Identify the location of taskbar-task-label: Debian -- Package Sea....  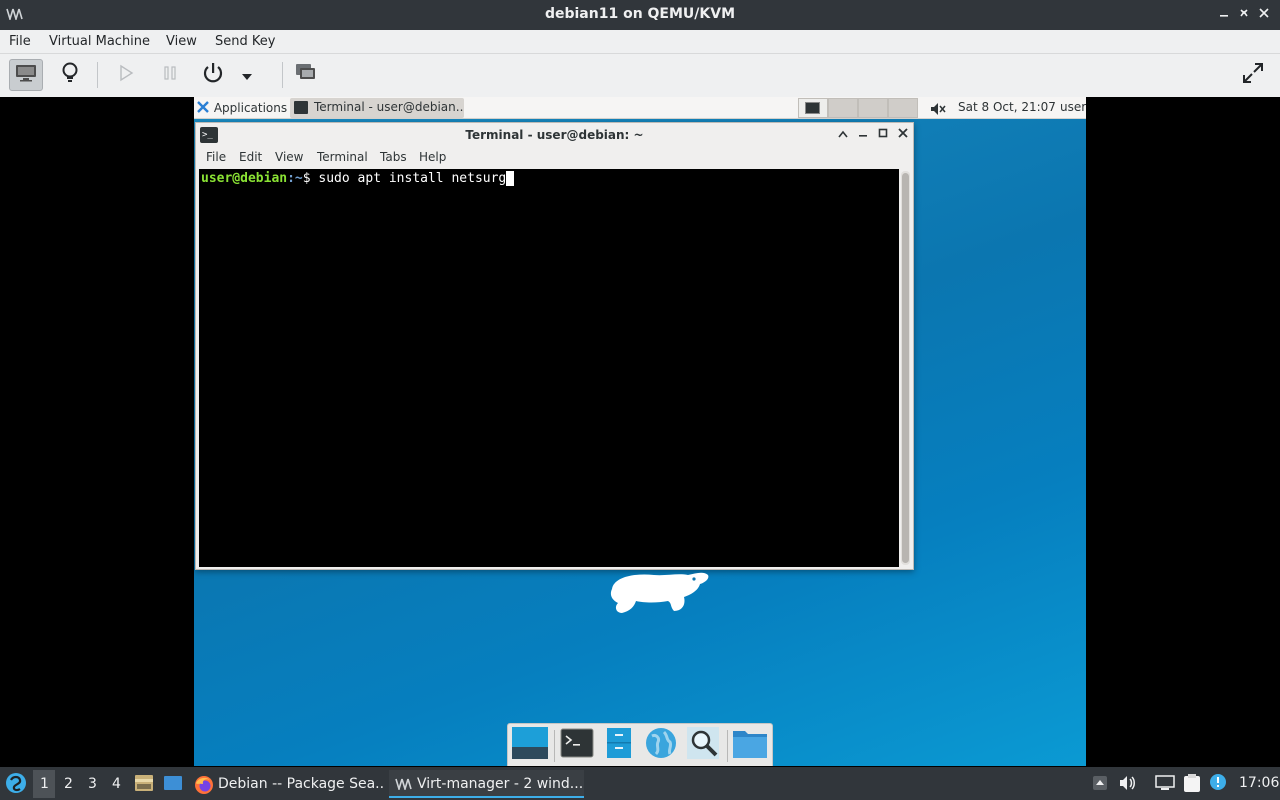
(301, 784).